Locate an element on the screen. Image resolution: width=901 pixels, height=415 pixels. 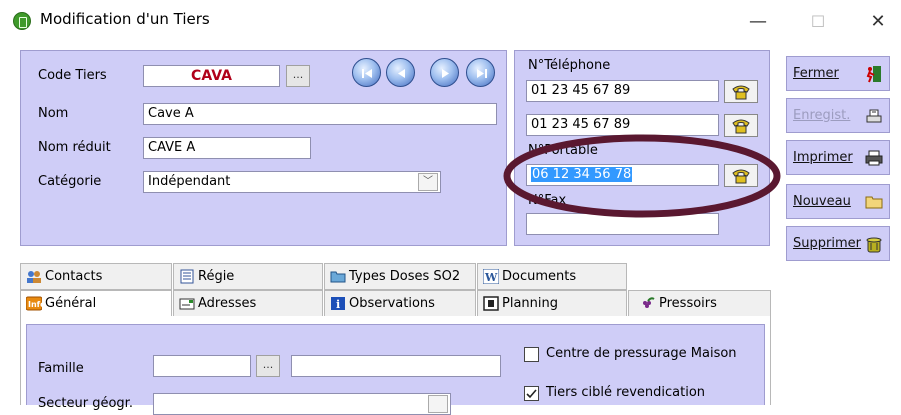
enregistrer-button: Enregist. is located at coordinates (838, 115).